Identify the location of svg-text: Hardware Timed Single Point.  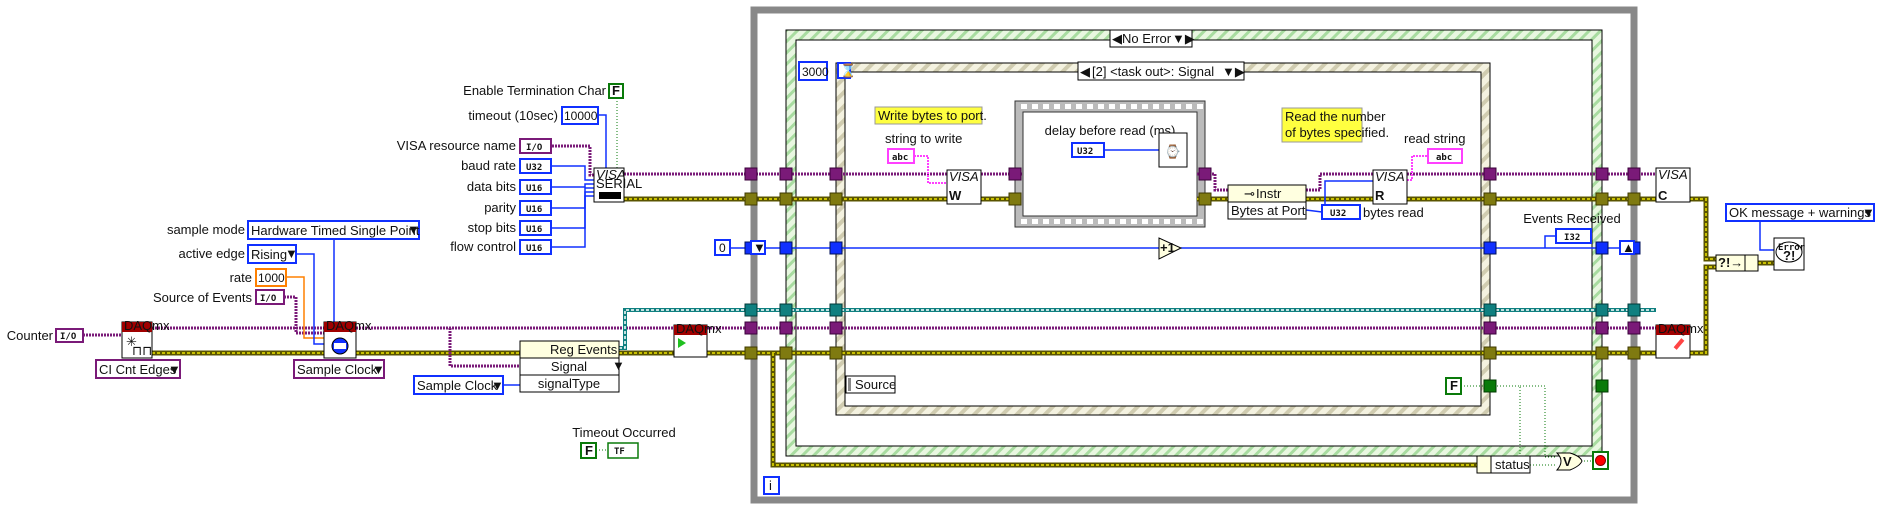
(335, 230).